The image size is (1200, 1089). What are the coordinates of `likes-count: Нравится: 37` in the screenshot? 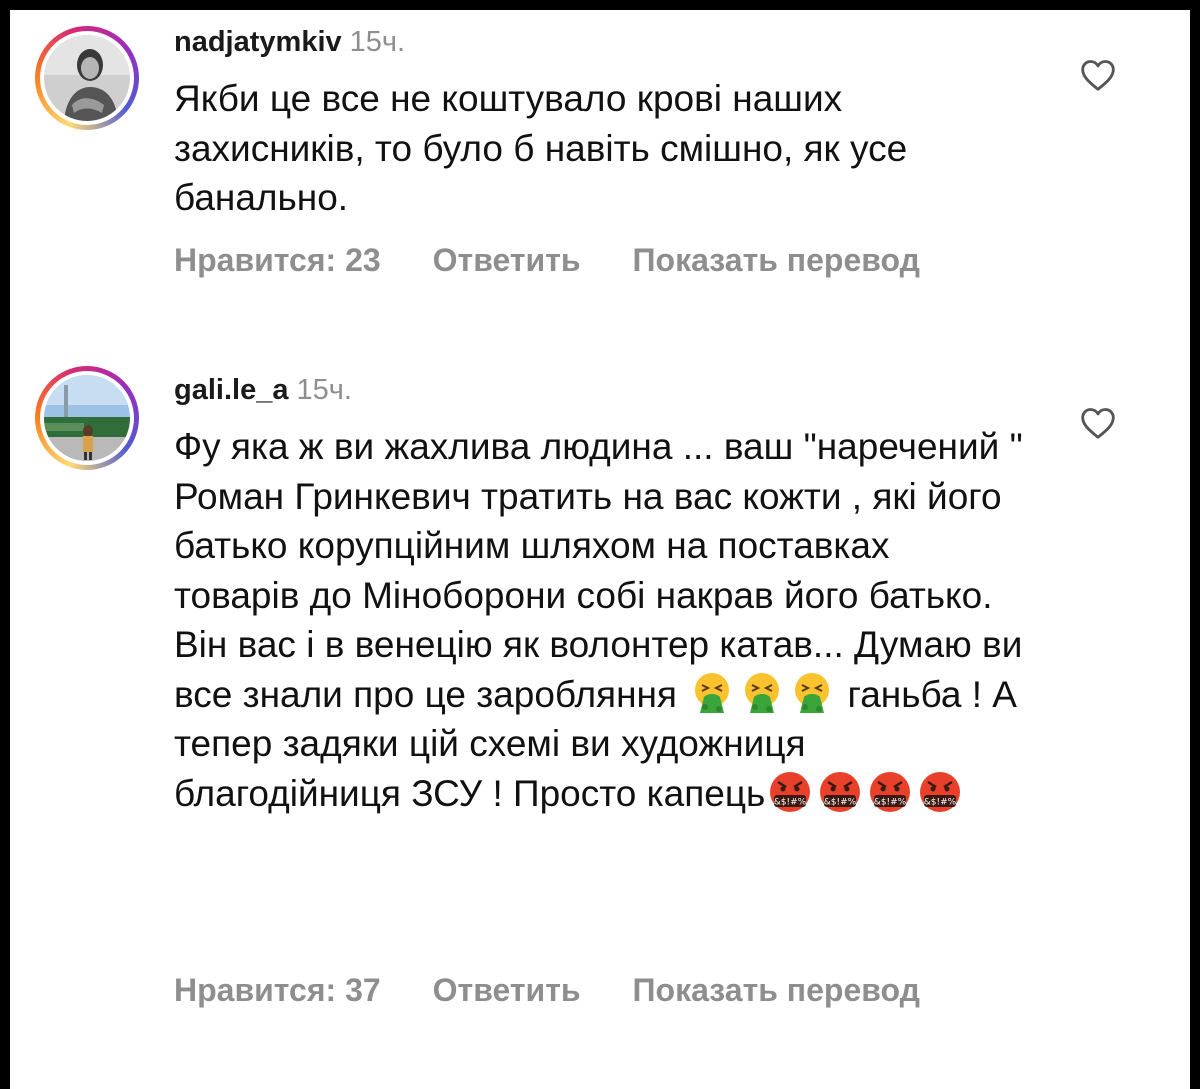 It's located at (277, 990).